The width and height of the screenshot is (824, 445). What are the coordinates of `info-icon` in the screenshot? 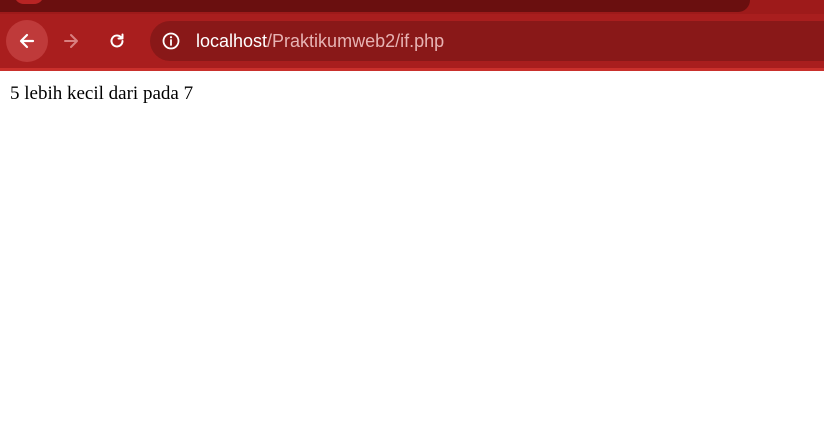 It's located at (171, 41).